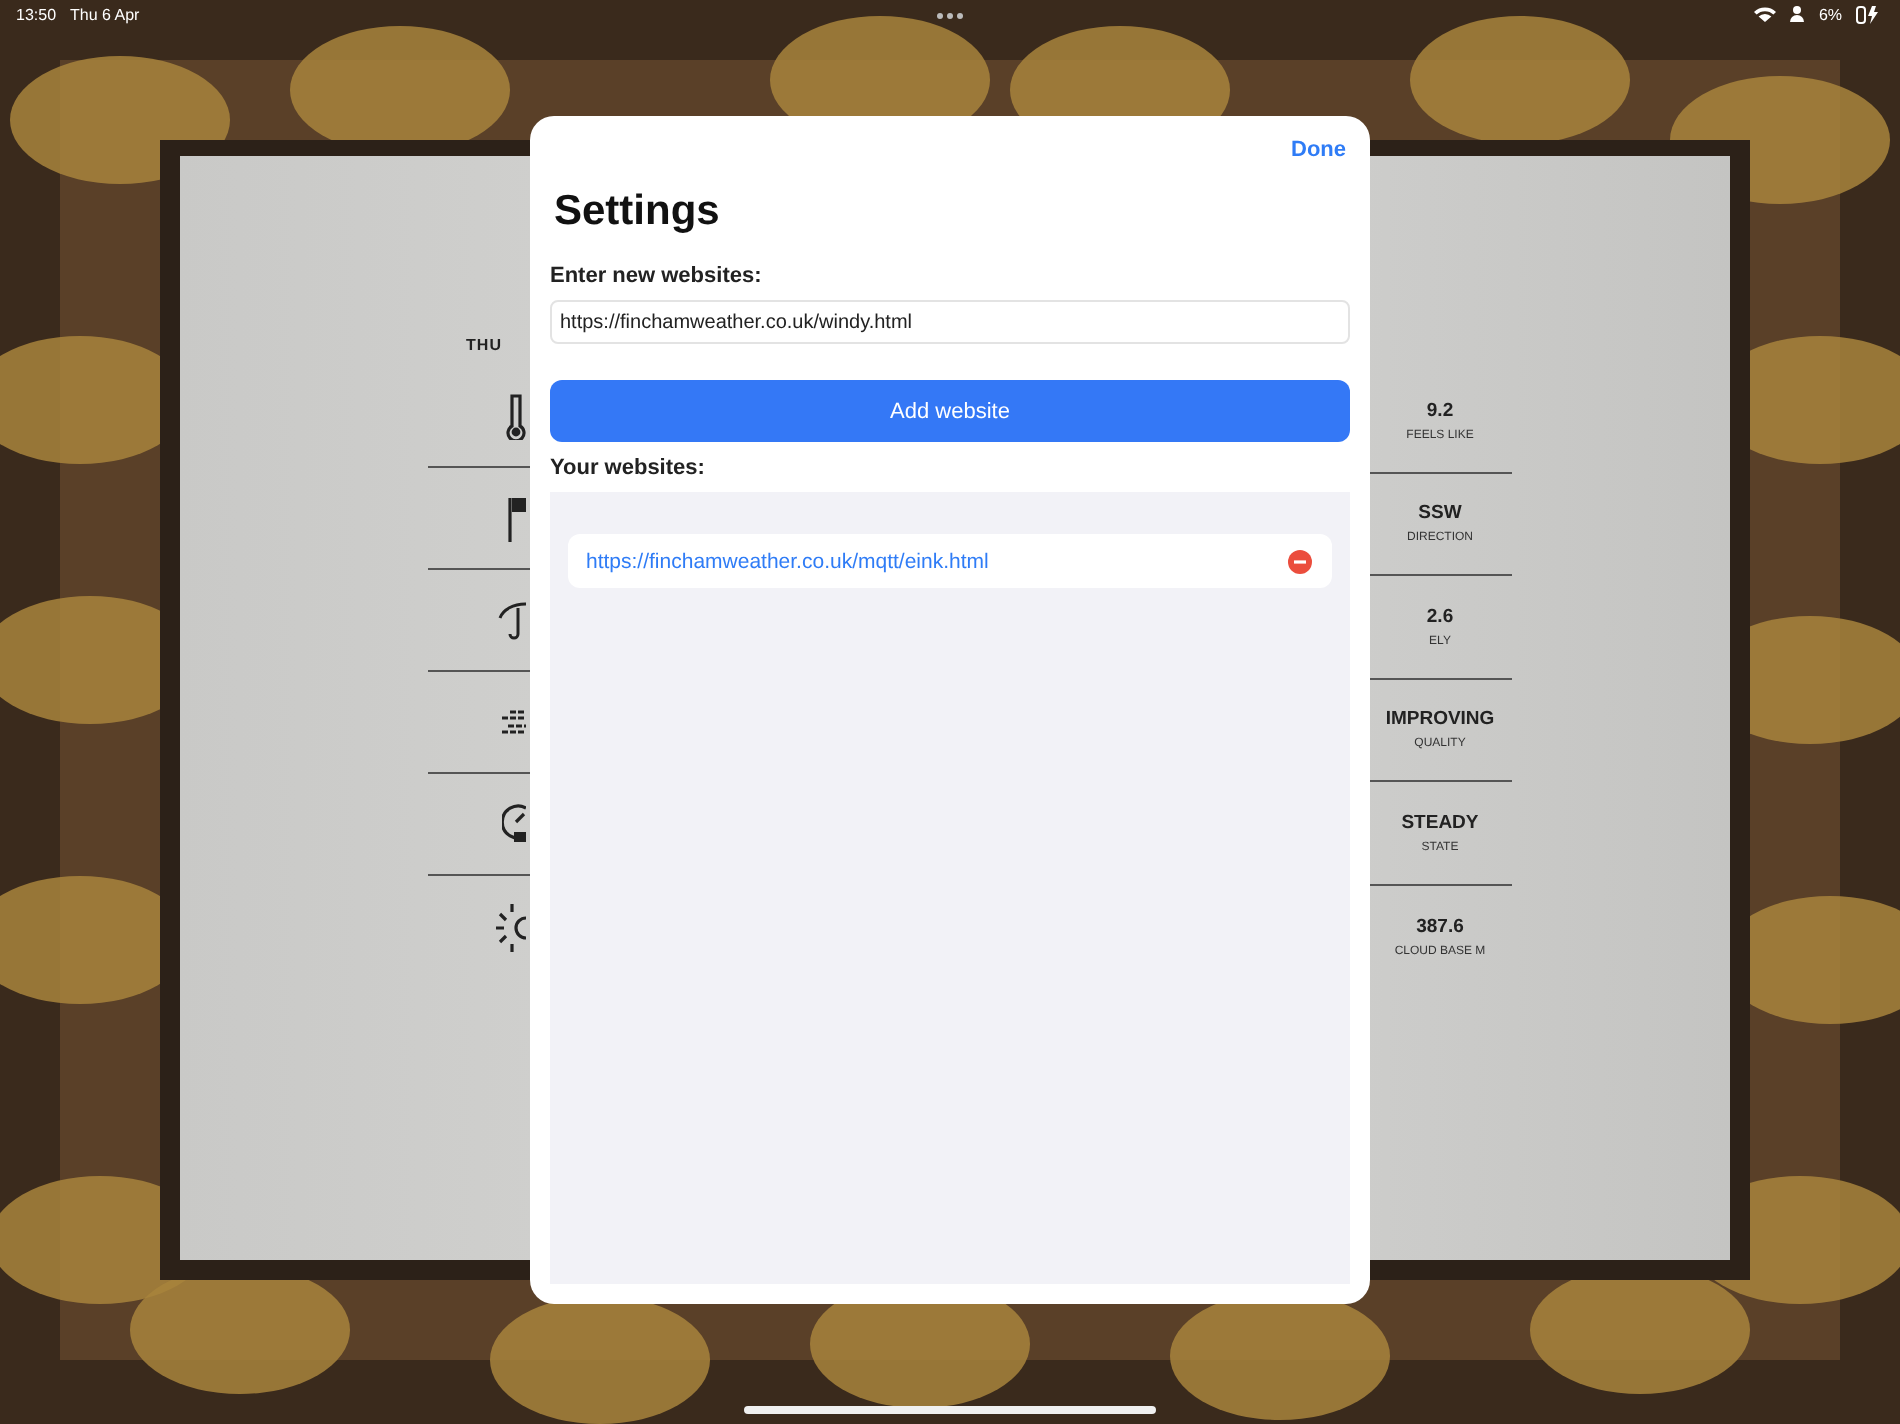  I want to click on add-website-button: Add website, so click(950, 411).